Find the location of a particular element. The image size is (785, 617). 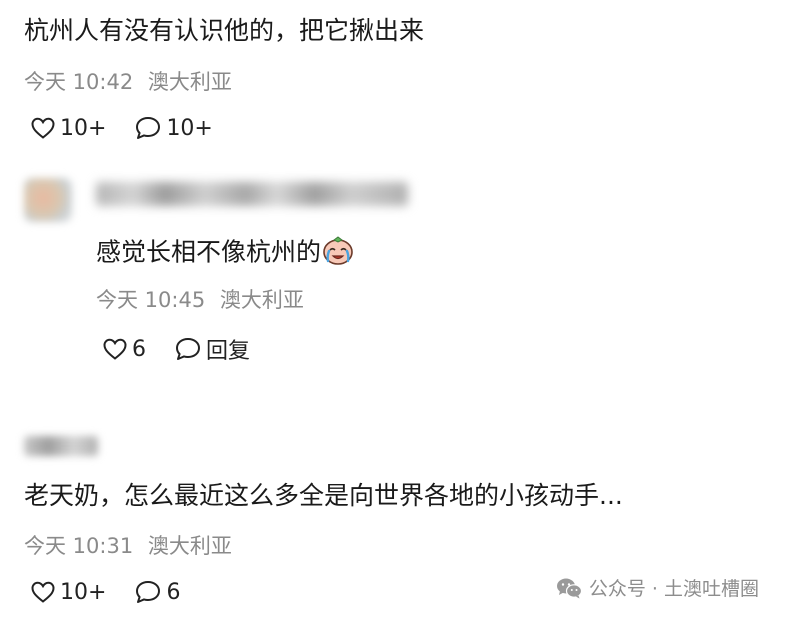

comment-1-like-button: 10+ is located at coordinates (68, 128).